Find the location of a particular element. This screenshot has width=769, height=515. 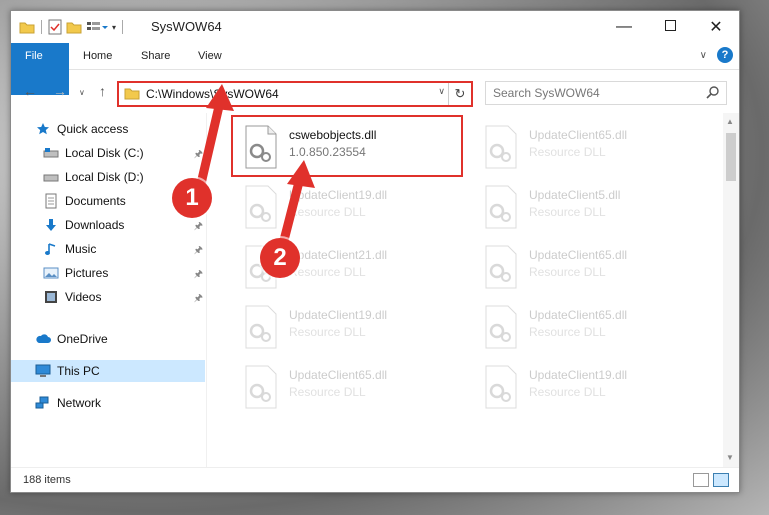

callout-step-1: 1 is located at coordinates (192, 198).